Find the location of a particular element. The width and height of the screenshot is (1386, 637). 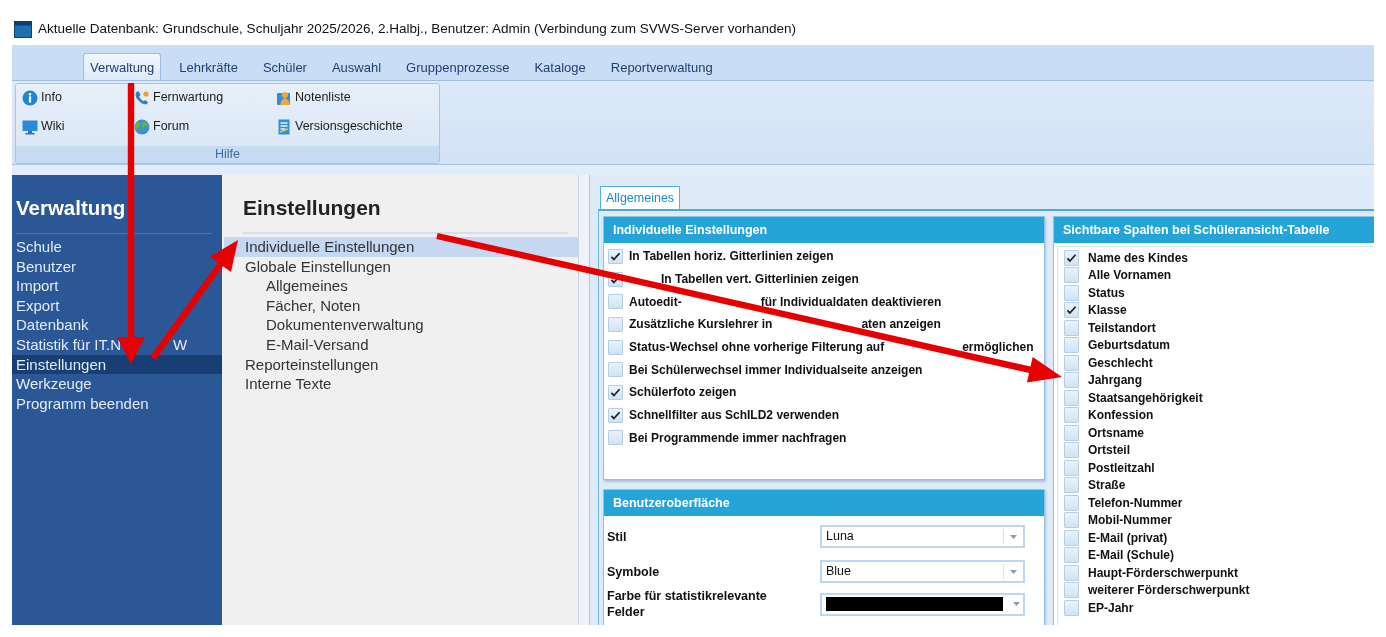

caret-icon is located at coordinates (1016, 604).